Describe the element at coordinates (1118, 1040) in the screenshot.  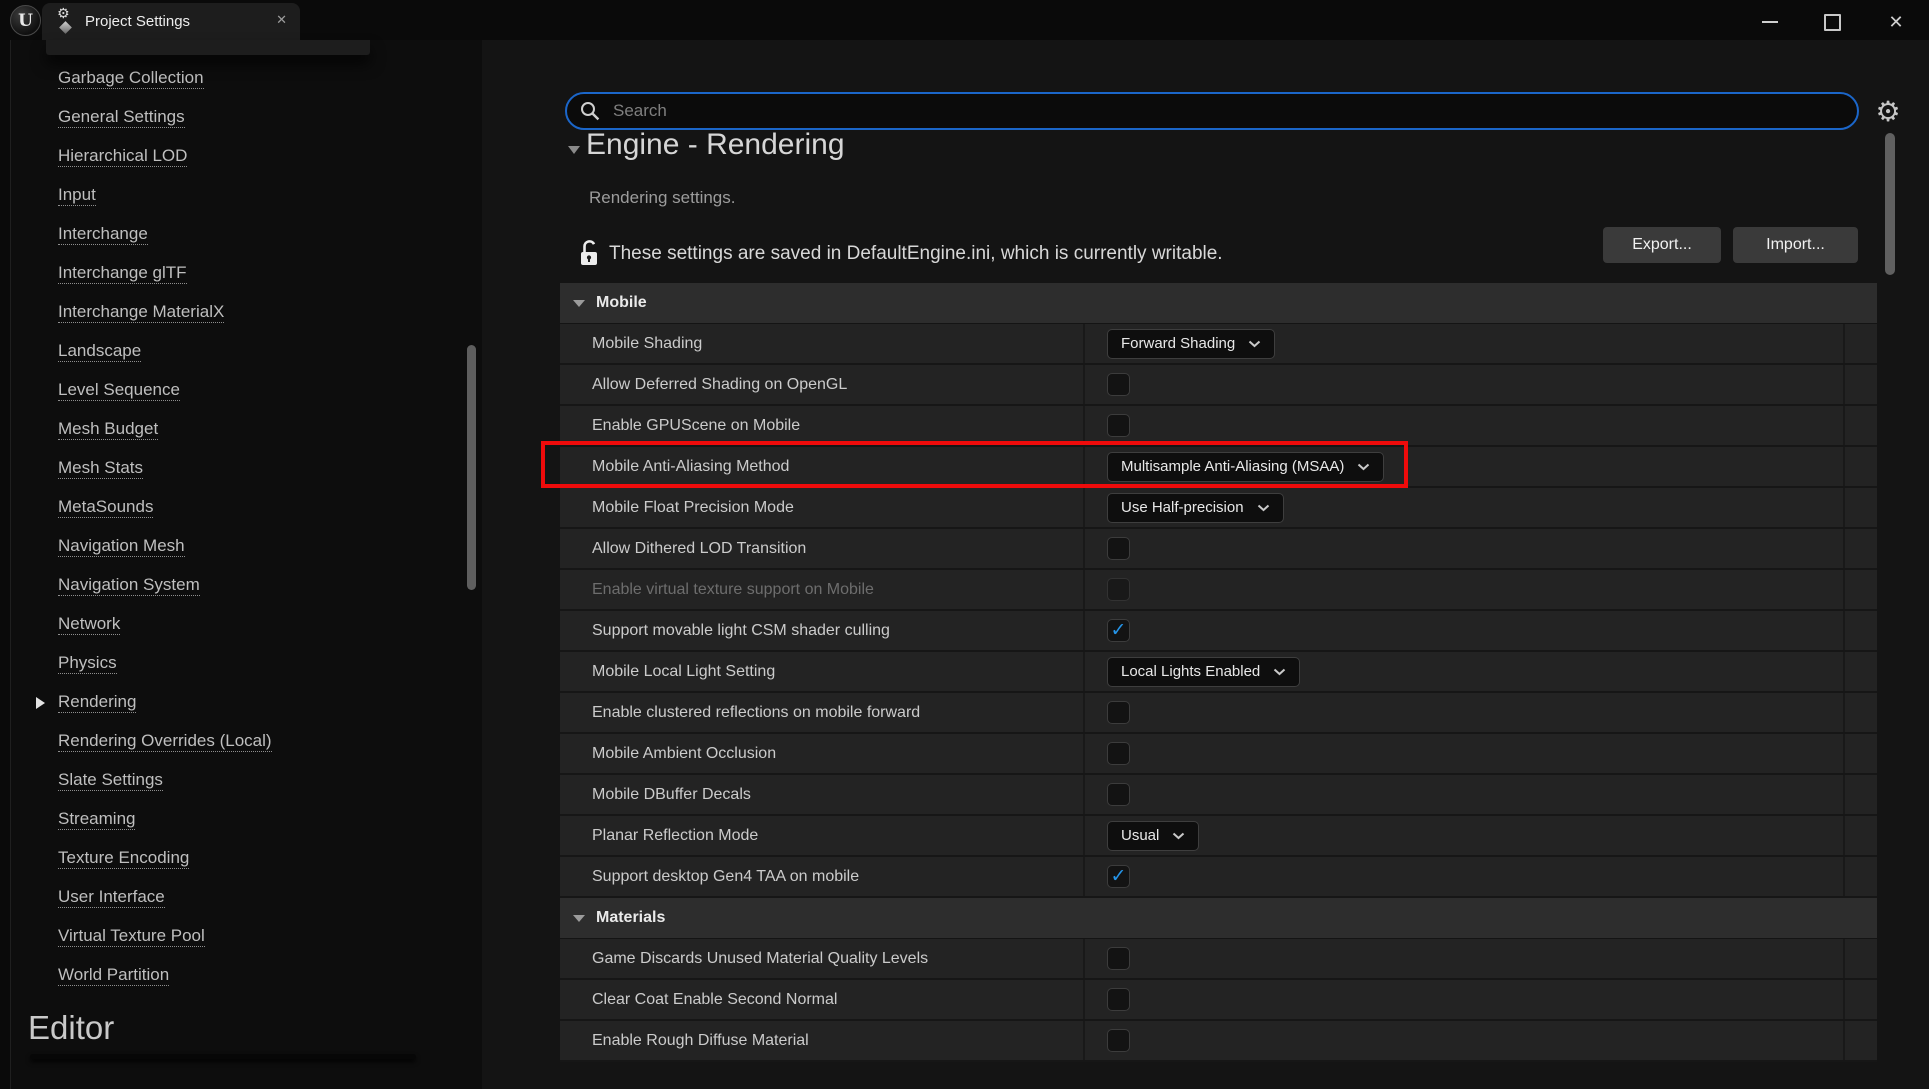
I see `checkbox-enable-rough-diffuse-material` at that location.